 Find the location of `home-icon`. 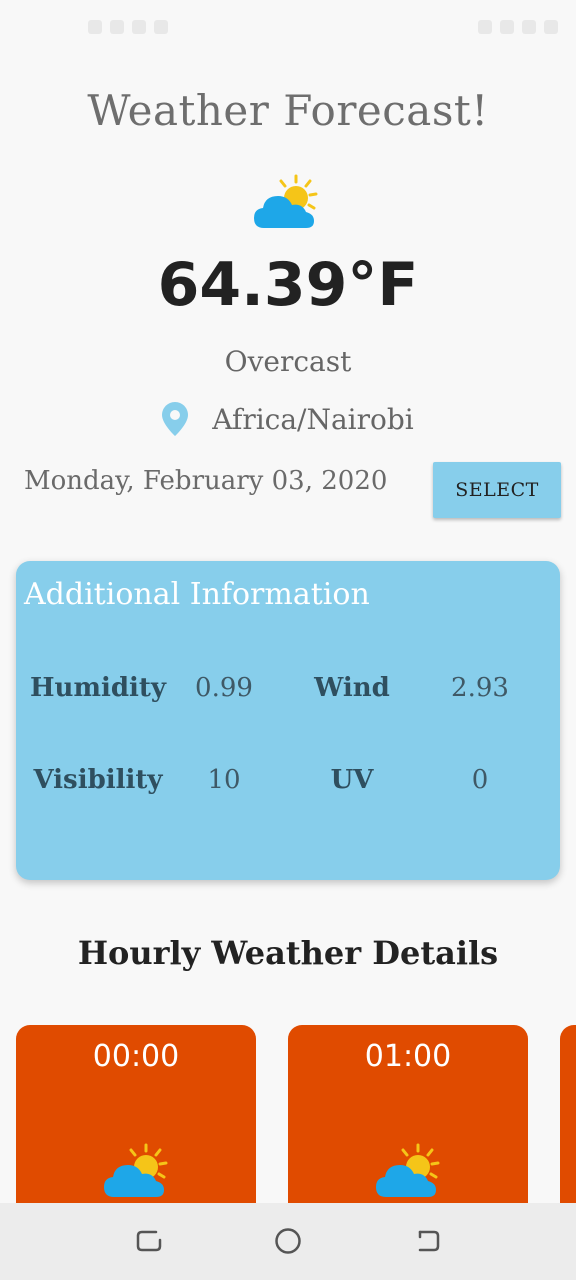

home-icon is located at coordinates (288, 1241).